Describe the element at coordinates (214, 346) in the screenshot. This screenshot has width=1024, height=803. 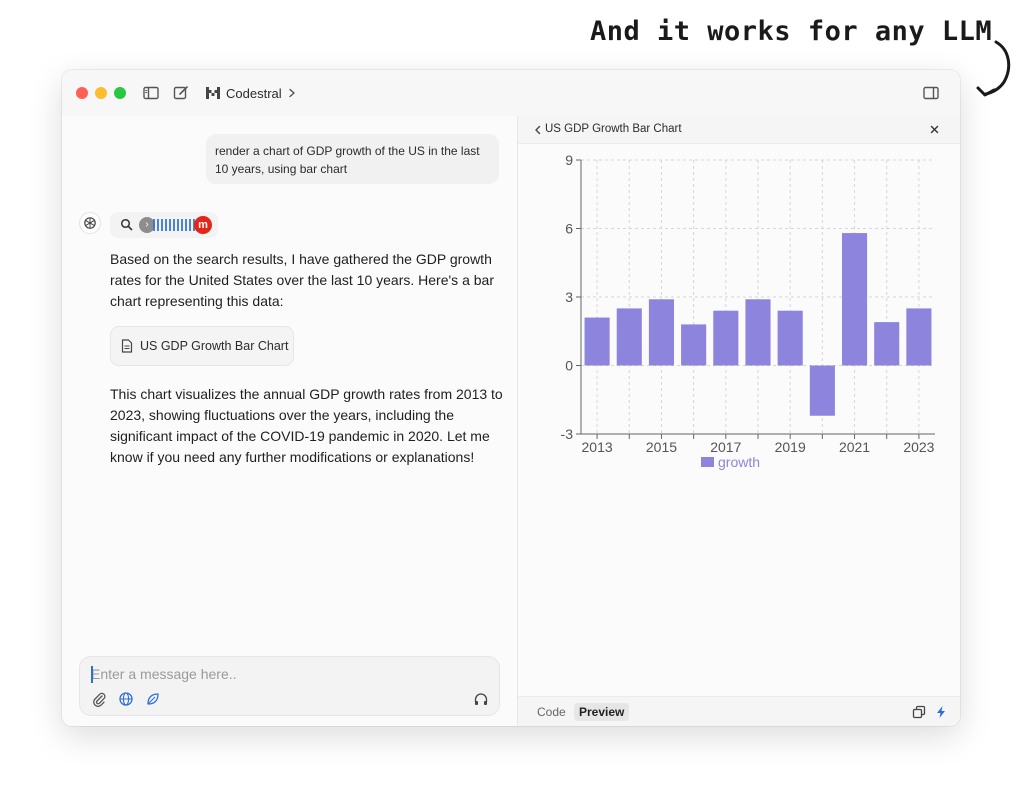
I see `artifact-card-label: US GDP Growth Bar Chart` at that location.